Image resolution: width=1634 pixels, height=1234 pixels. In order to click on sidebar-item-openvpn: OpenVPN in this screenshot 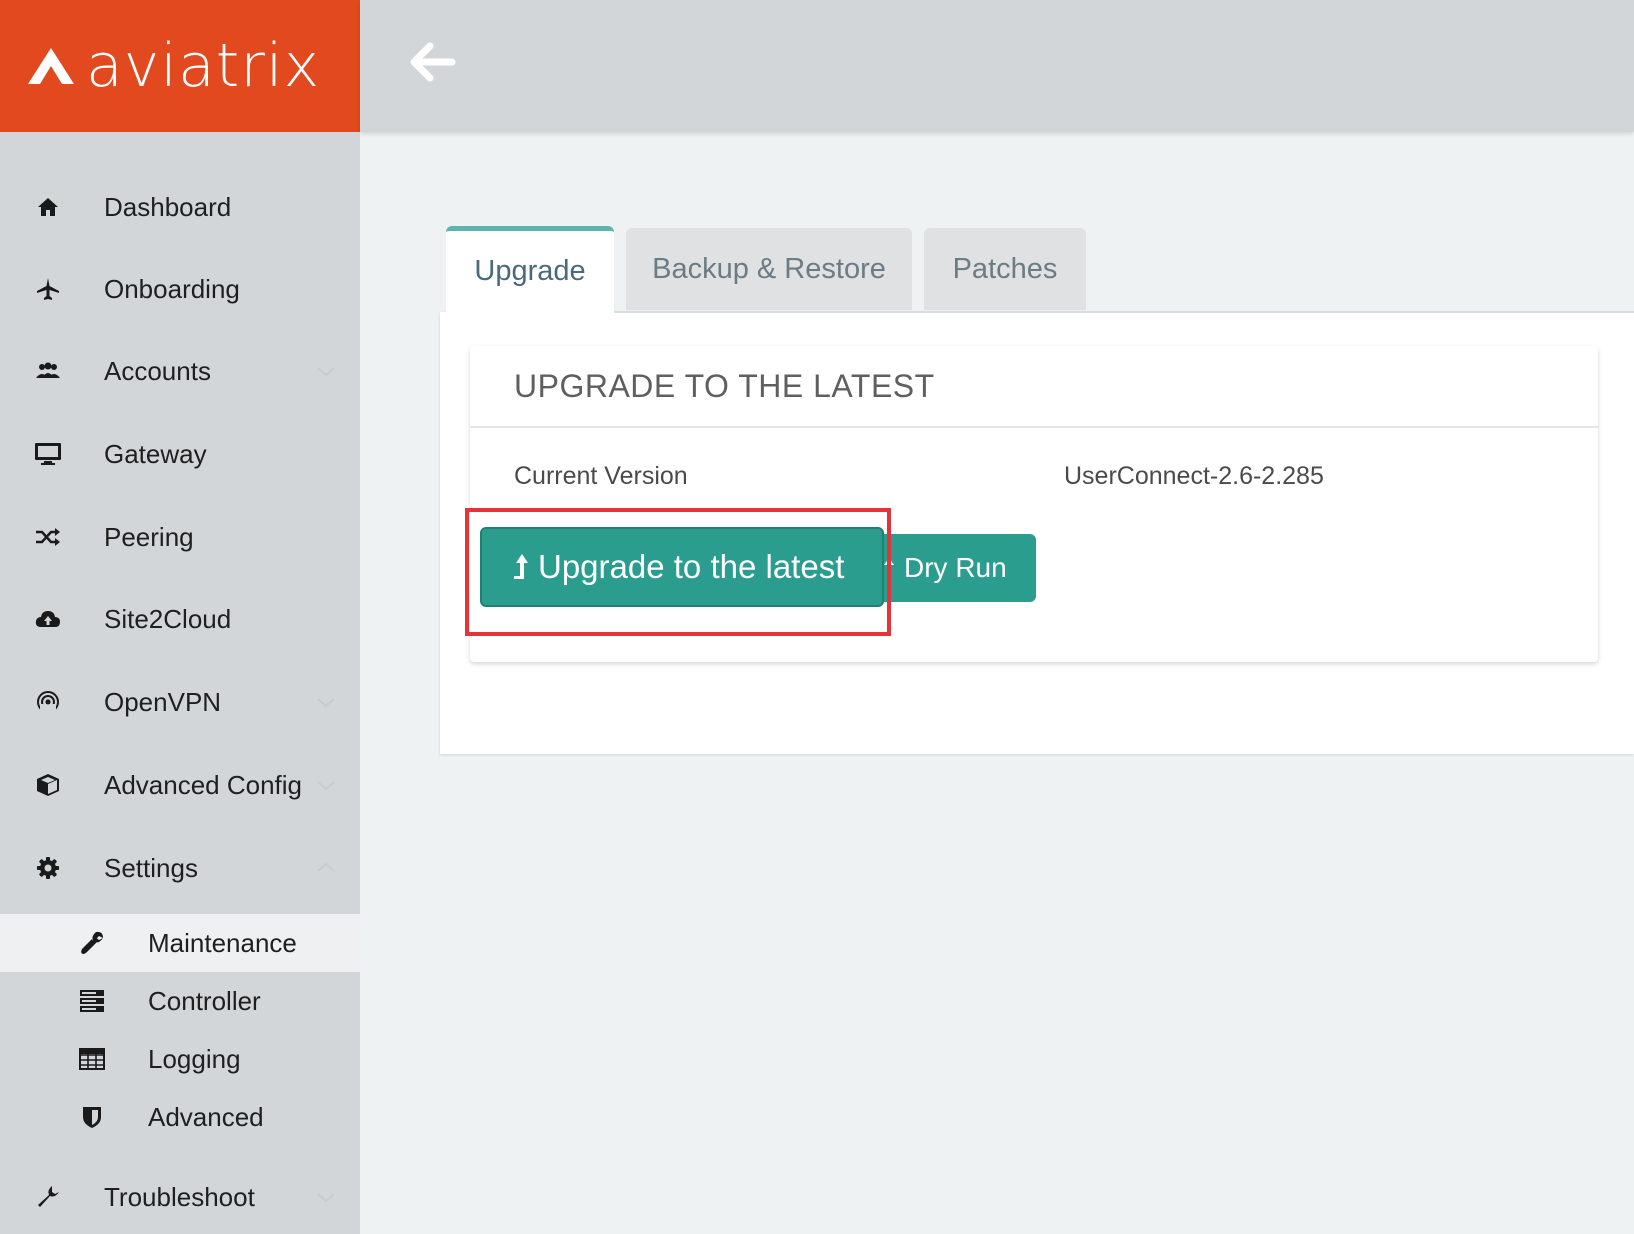, I will do `click(180, 702)`.